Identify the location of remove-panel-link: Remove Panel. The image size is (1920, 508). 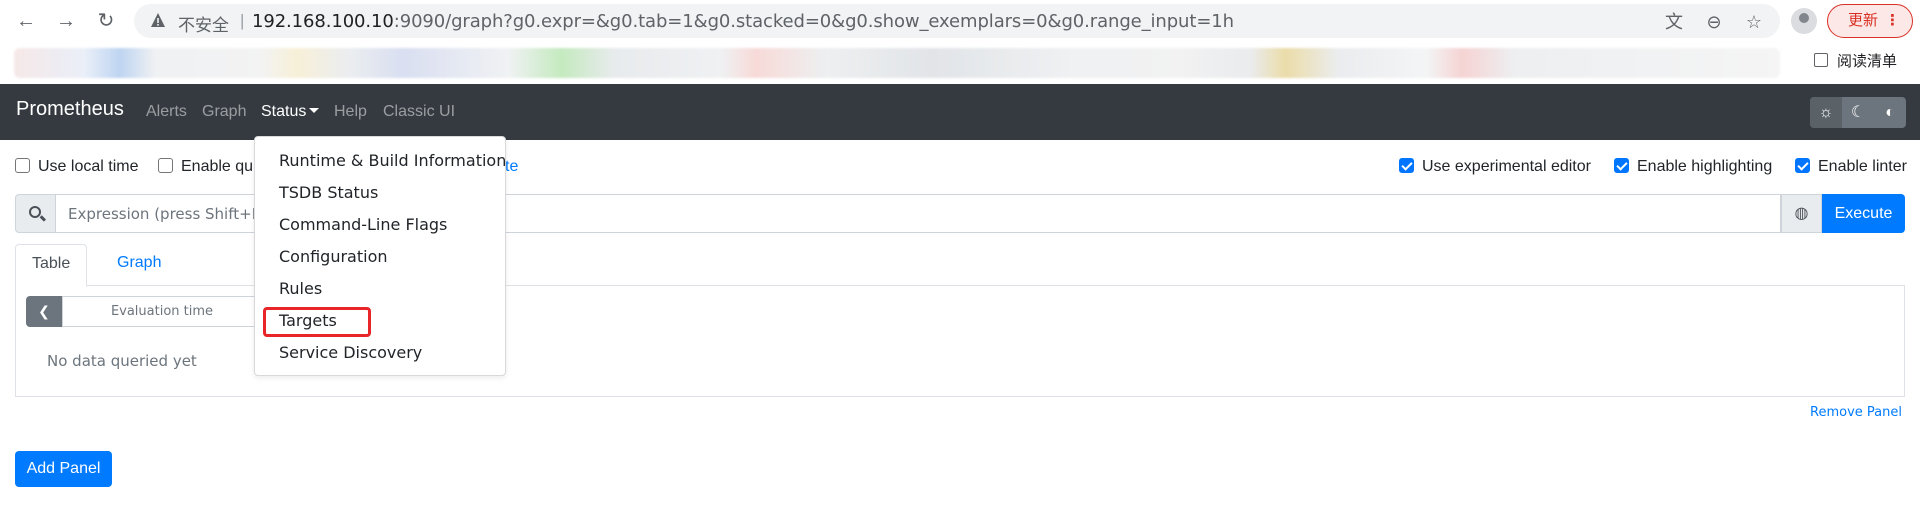
(1856, 412).